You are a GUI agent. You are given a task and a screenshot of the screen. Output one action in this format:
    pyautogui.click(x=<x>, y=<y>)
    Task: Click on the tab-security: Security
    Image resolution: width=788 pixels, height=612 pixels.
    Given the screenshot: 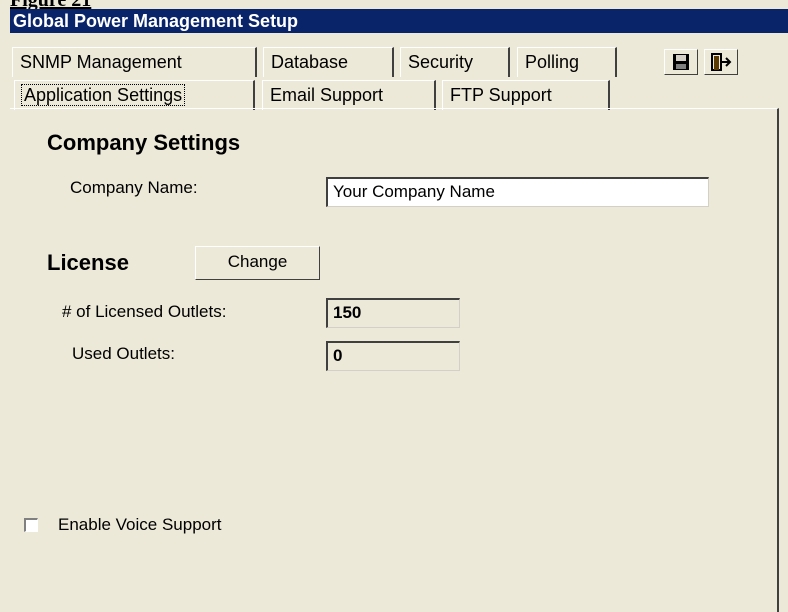 What is the action you would take?
    pyautogui.click(x=455, y=62)
    